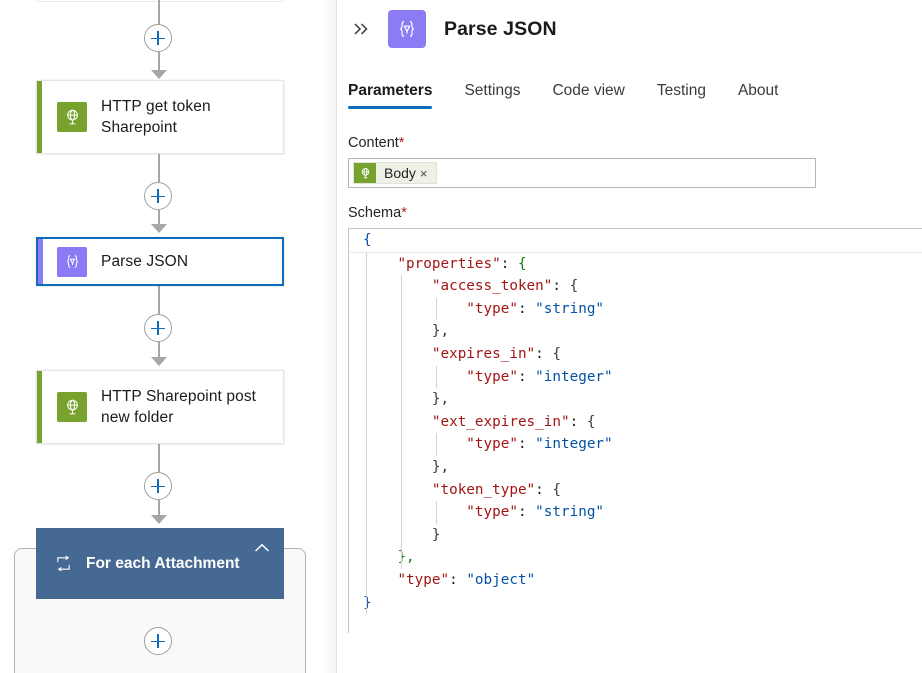 The image size is (922, 673). What do you see at coordinates (63, 563) in the screenshot?
I see `loop-foreach-icon` at bounding box center [63, 563].